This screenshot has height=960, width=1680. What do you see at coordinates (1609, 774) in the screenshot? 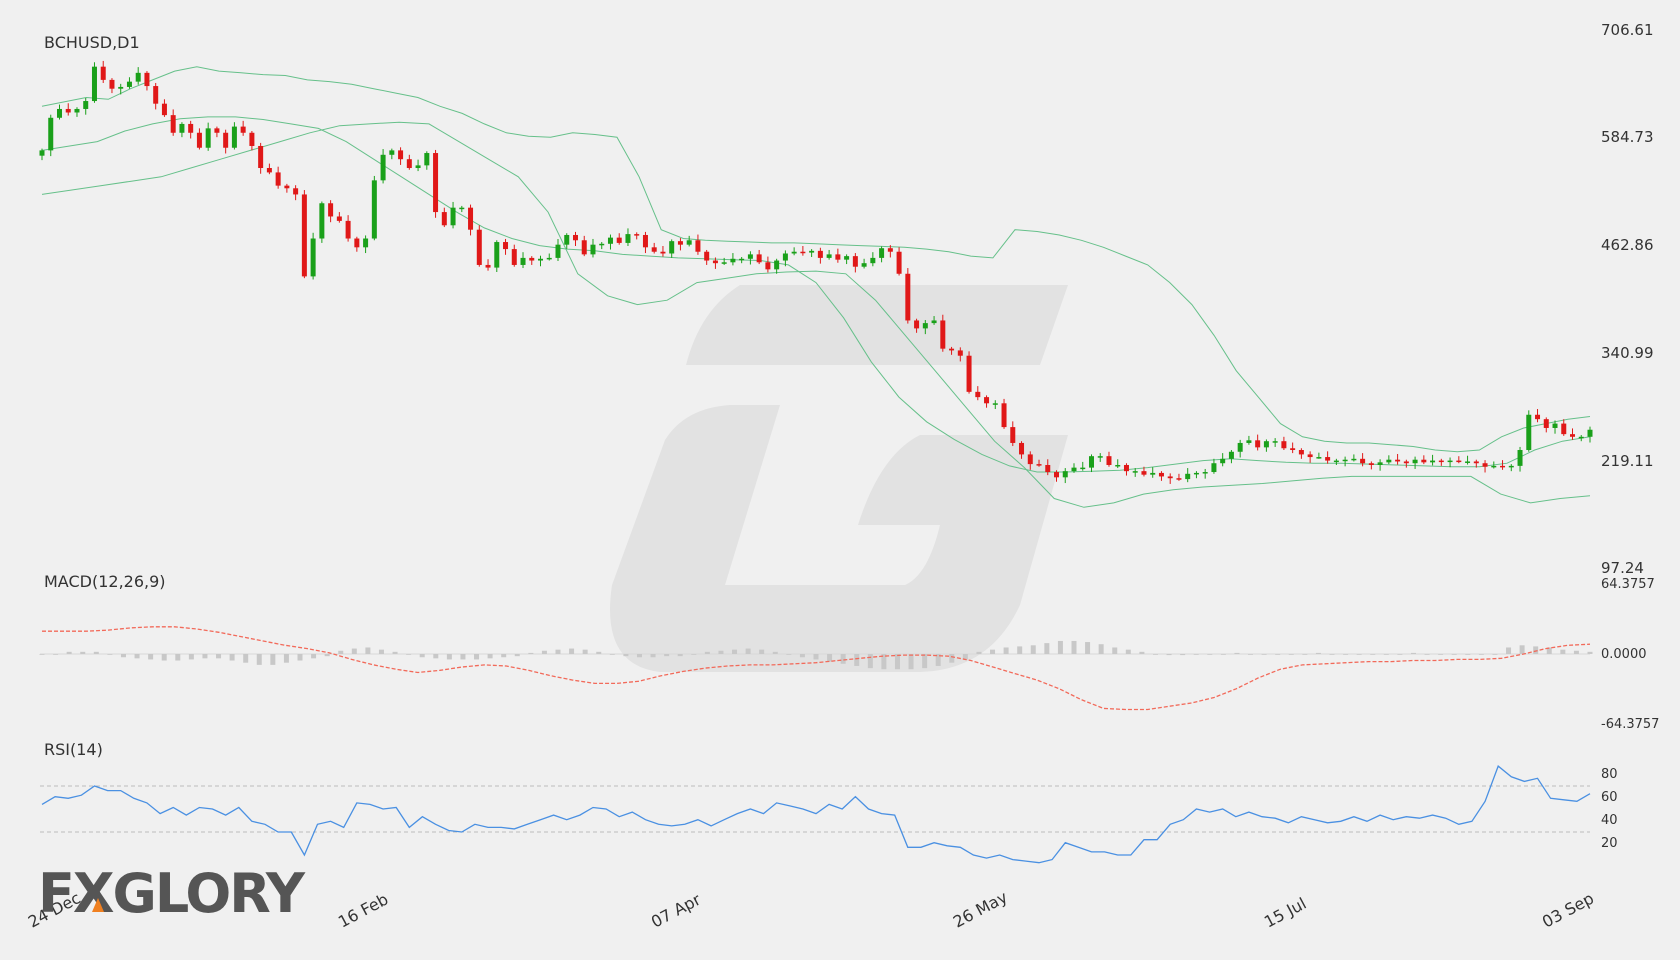
I see `rsi-tick: 80` at bounding box center [1609, 774].